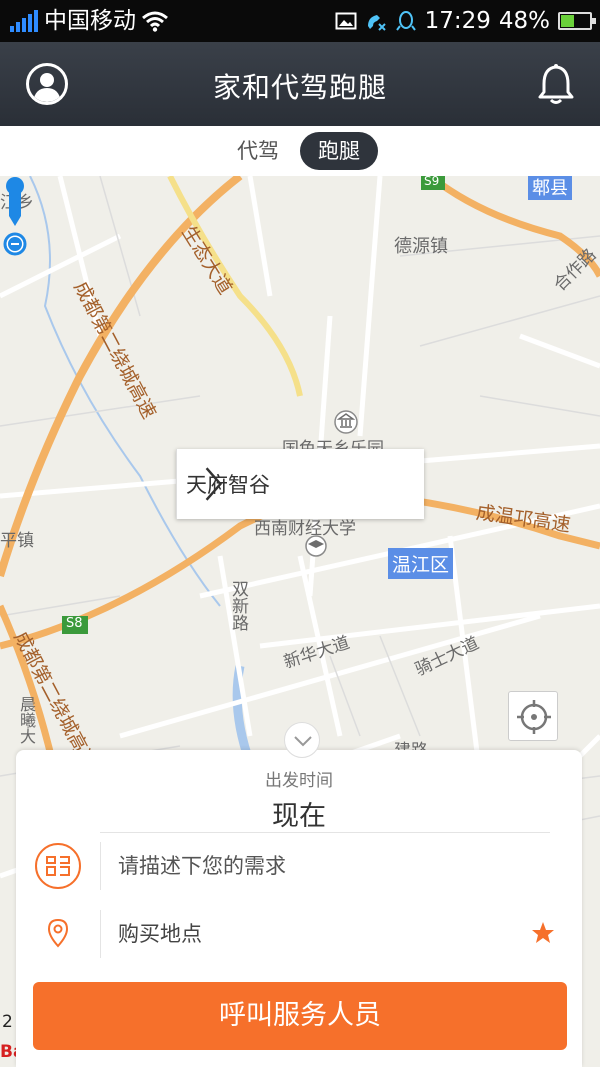  What do you see at coordinates (17, 541) in the screenshot?
I see `map-label-pingzhen: 平镇` at bounding box center [17, 541].